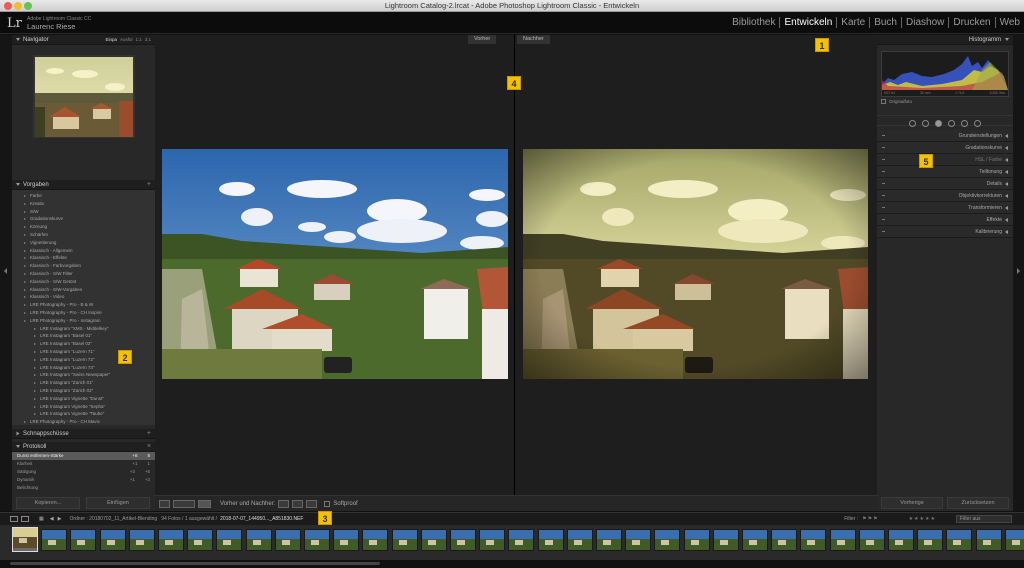  Describe the element at coordinates (512, 542) in the screenshot. I see `filmstrip` at that location.